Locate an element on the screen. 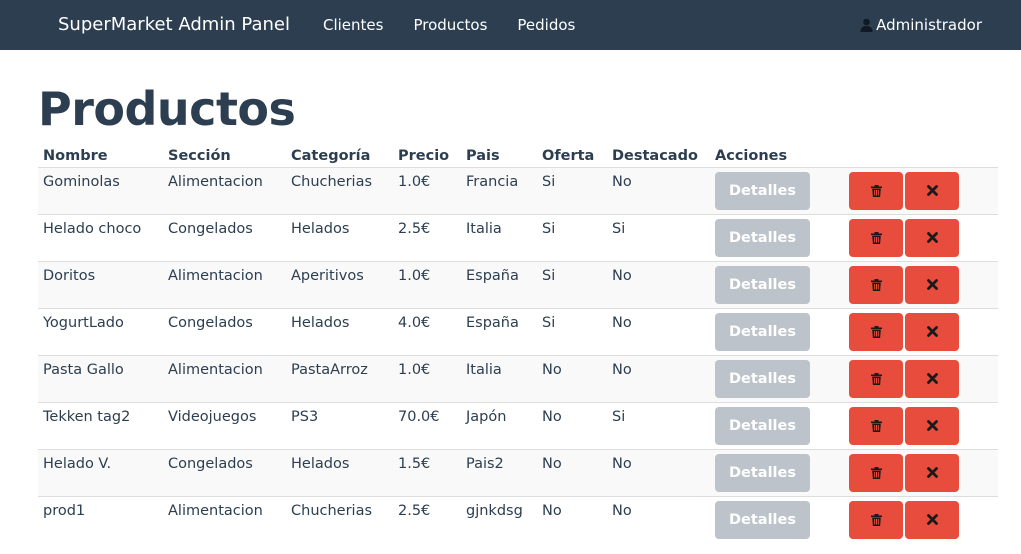 This screenshot has width=1021, height=554. nav-link-pedidos: Pedidos is located at coordinates (546, 25).